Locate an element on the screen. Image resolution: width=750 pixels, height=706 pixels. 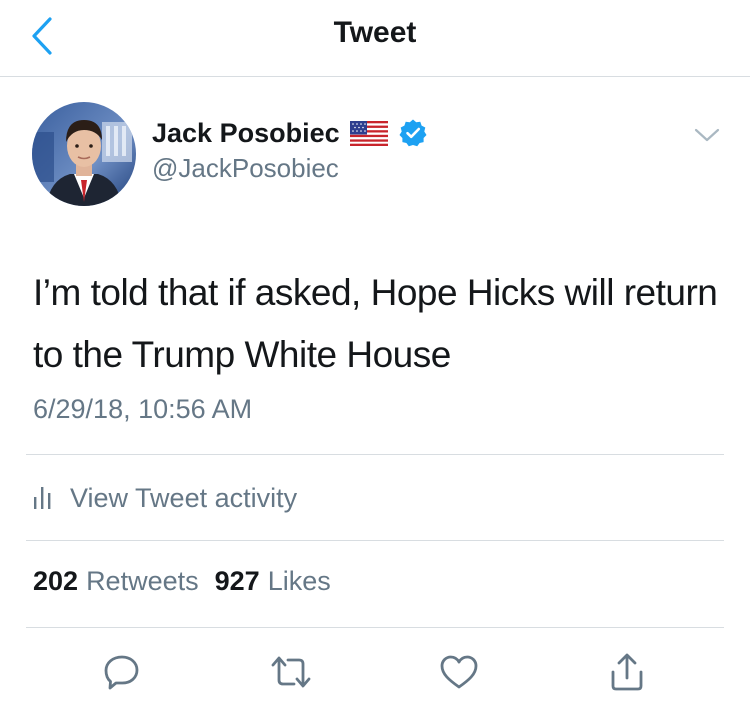
bar-chart-icon is located at coordinates (42, 498).